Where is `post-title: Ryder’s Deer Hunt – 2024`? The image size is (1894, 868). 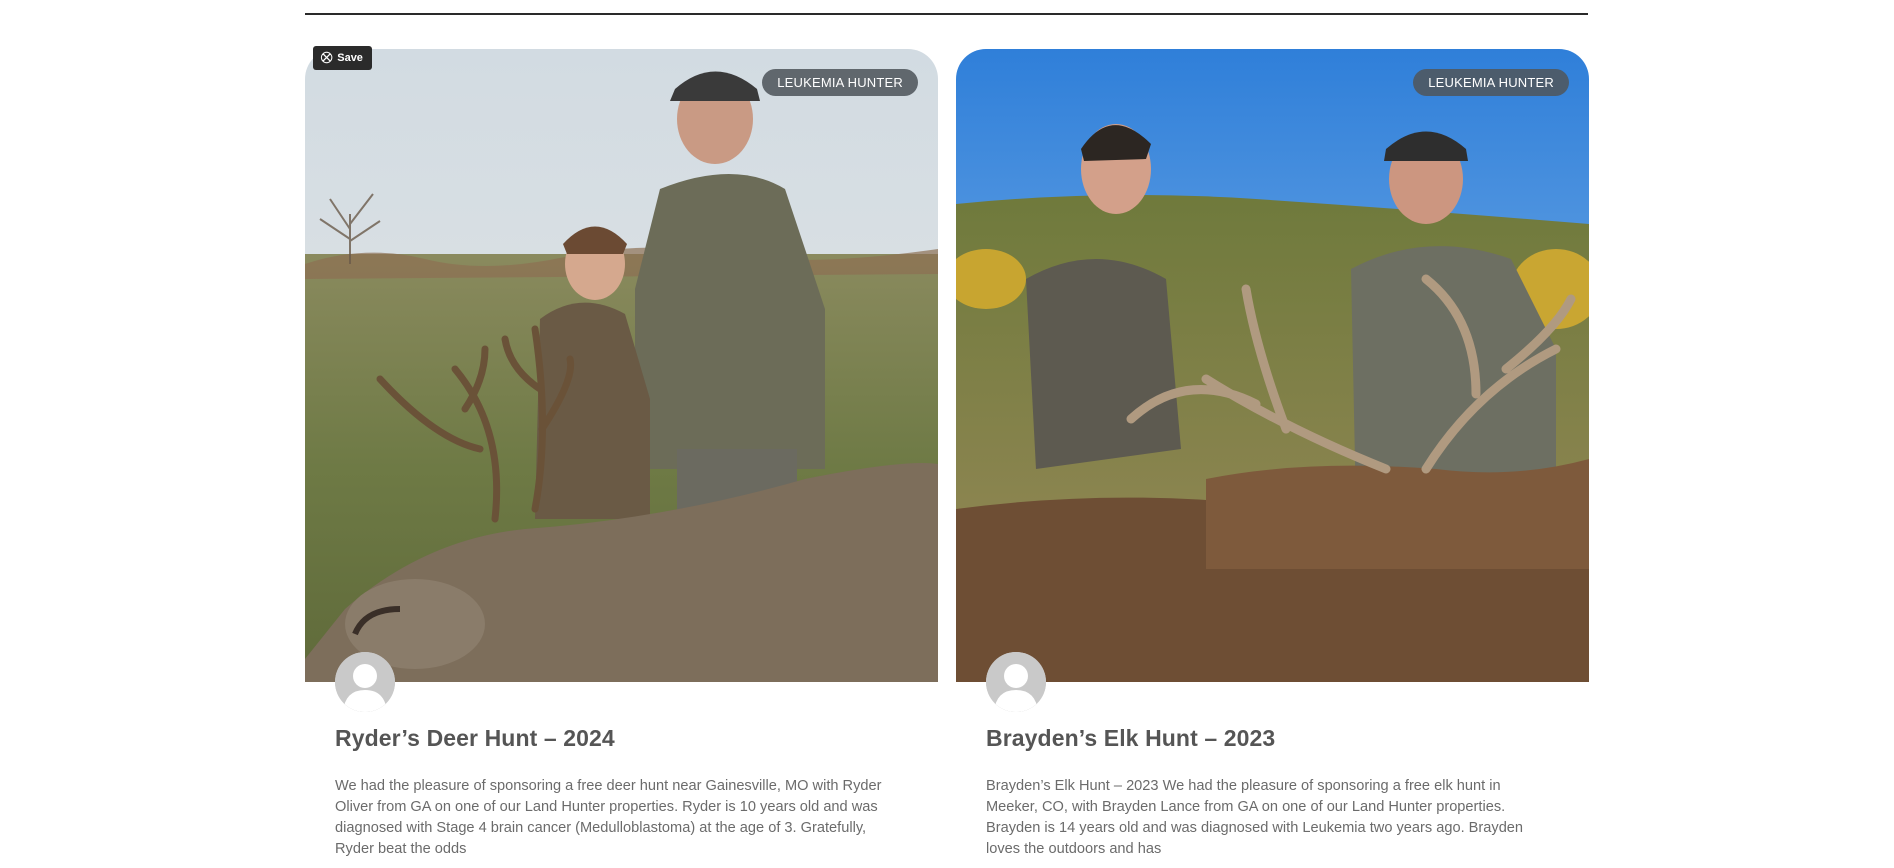
post-title: Ryder’s Deer Hunt – 2024 is located at coordinates (475, 738).